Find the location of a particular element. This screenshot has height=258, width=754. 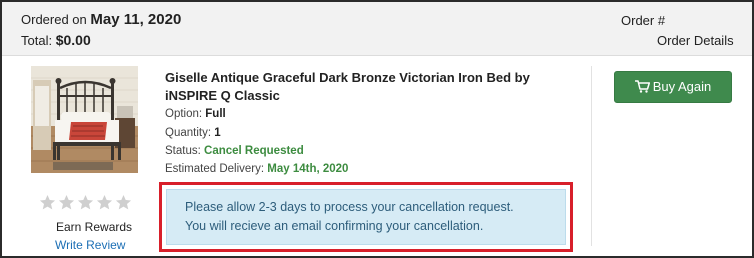

product-quantity: Quantity: 1 is located at coordinates (193, 133).